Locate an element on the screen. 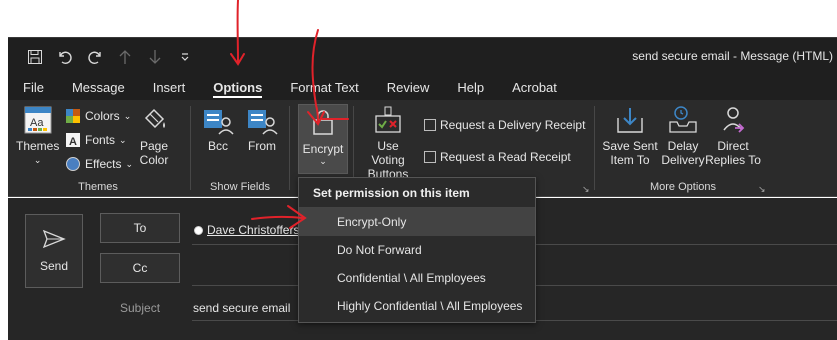 The height and width of the screenshot is (340, 837). paint-bucket-icon is located at coordinates (154, 118).